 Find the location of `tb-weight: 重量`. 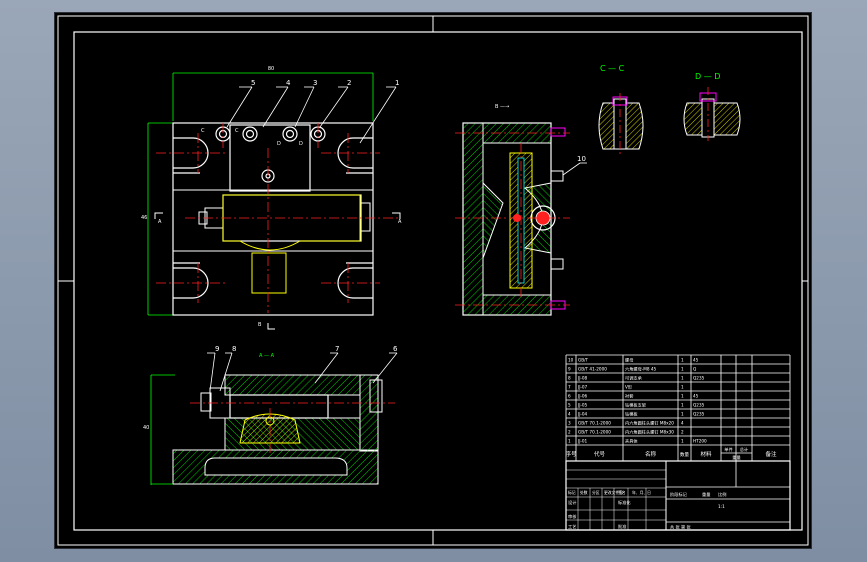

tb-weight: 重量 is located at coordinates (706, 494).